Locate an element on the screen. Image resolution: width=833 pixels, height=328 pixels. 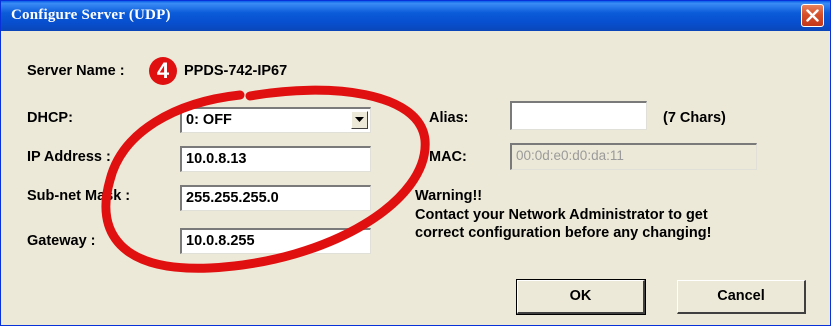
step-number-badge: 4 is located at coordinates (163, 71).